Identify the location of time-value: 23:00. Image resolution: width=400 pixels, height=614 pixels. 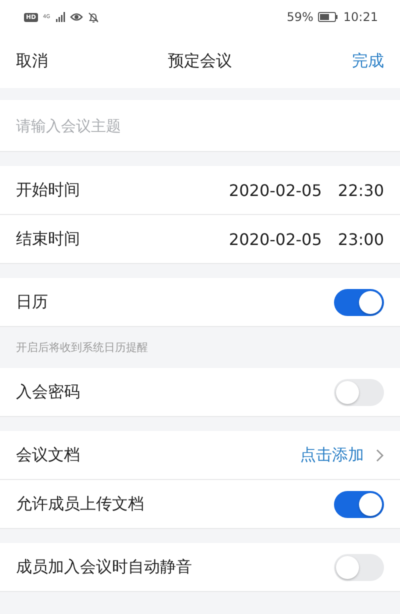
(361, 239).